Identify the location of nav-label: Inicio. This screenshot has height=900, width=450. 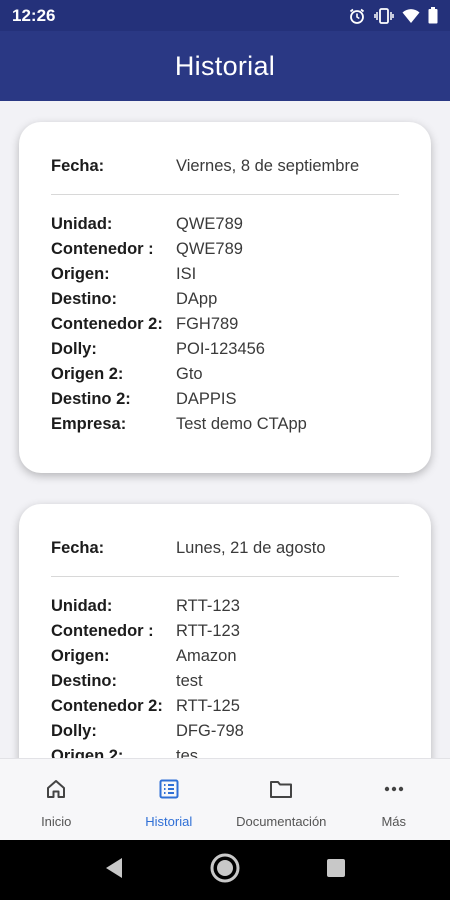
(56, 821).